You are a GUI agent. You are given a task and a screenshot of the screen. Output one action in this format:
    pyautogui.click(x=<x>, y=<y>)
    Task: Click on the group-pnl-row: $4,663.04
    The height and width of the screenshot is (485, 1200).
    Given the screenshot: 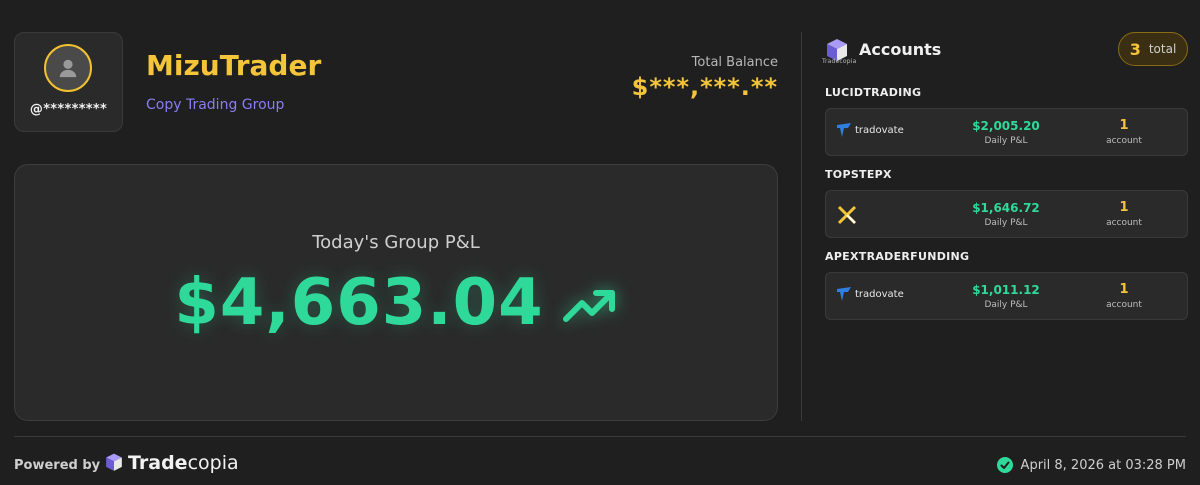 What is the action you would take?
    pyautogui.click(x=396, y=303)
    